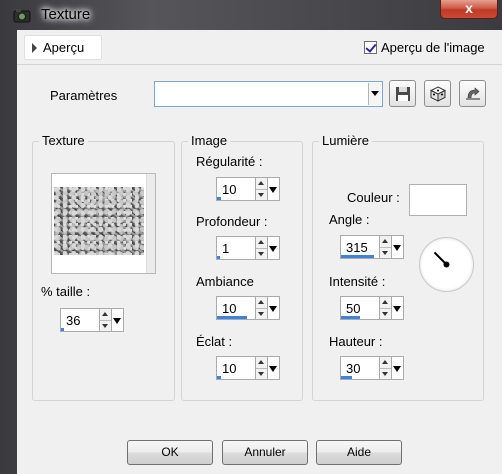 This screenshot has width=502, height=474. I want to click on depth-stepper, so click(262, 248).